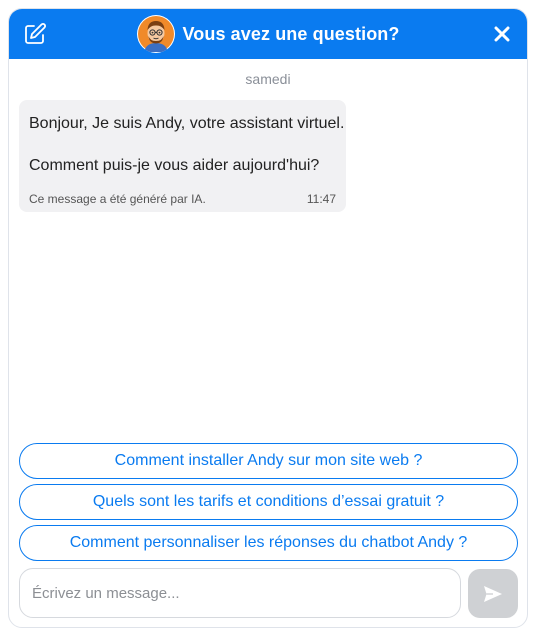 This screenshot has width=539, height=640. I want to click on message-timestamp: 11:47, so click(321, 199).